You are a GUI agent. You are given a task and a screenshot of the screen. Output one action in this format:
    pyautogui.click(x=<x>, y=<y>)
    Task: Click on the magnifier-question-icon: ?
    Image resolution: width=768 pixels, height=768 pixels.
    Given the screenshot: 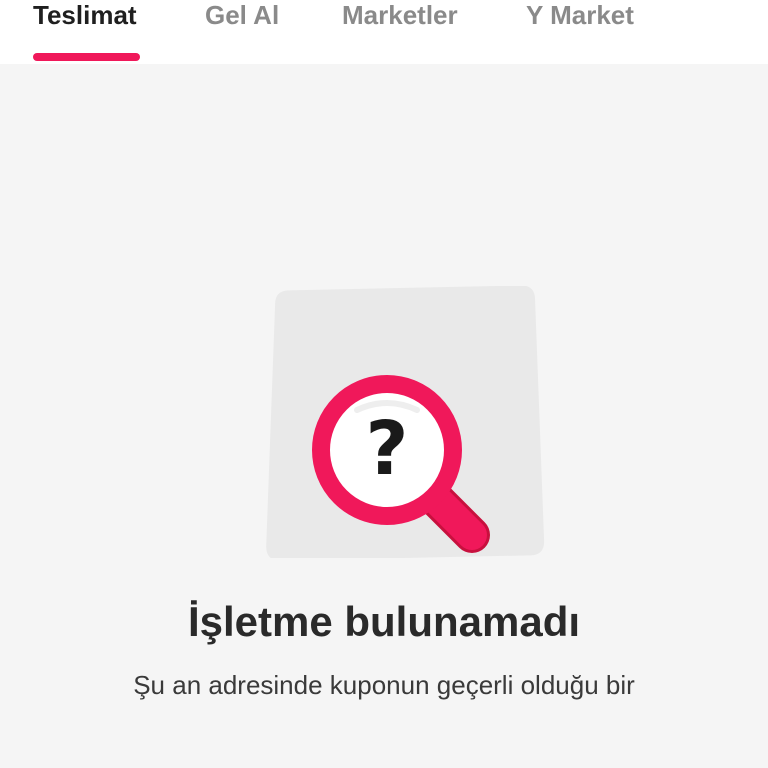 What is the action you would take?
    pyautogui.click(x=405, y=422)
    